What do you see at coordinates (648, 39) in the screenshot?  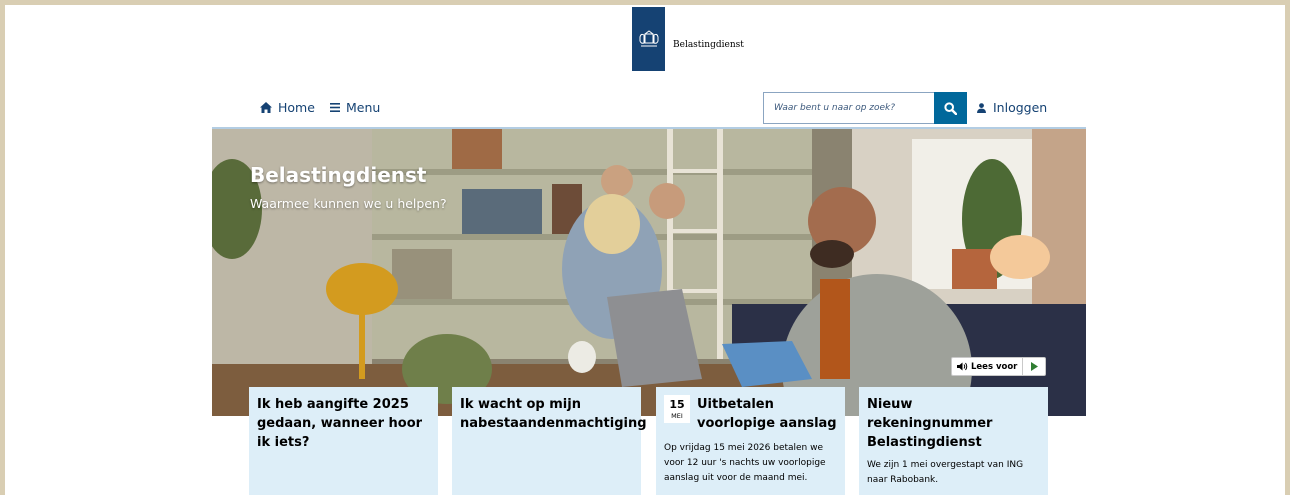 I see `crest-icon` at bounding box center [648, 39].